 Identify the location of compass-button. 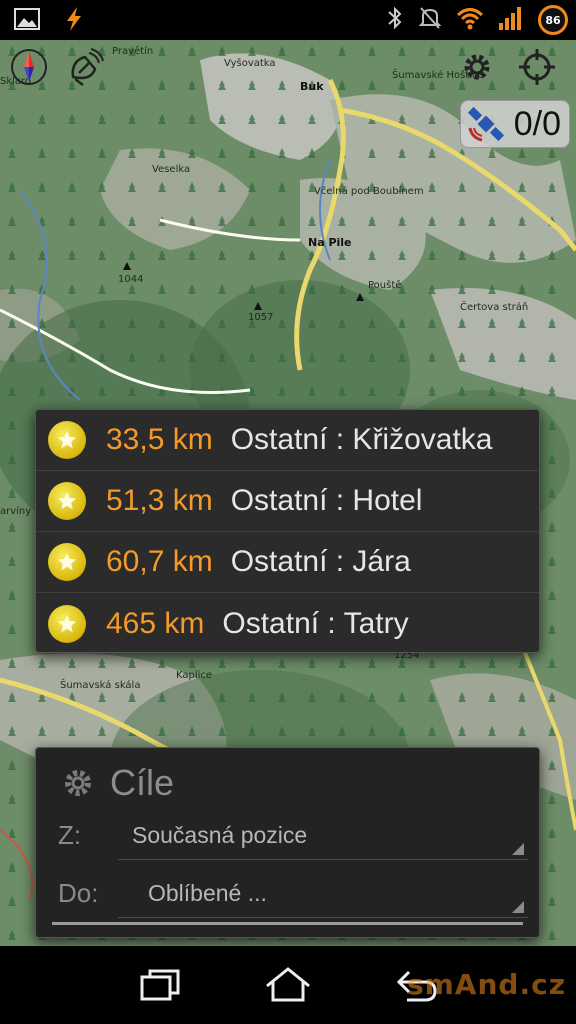
(29, 67).